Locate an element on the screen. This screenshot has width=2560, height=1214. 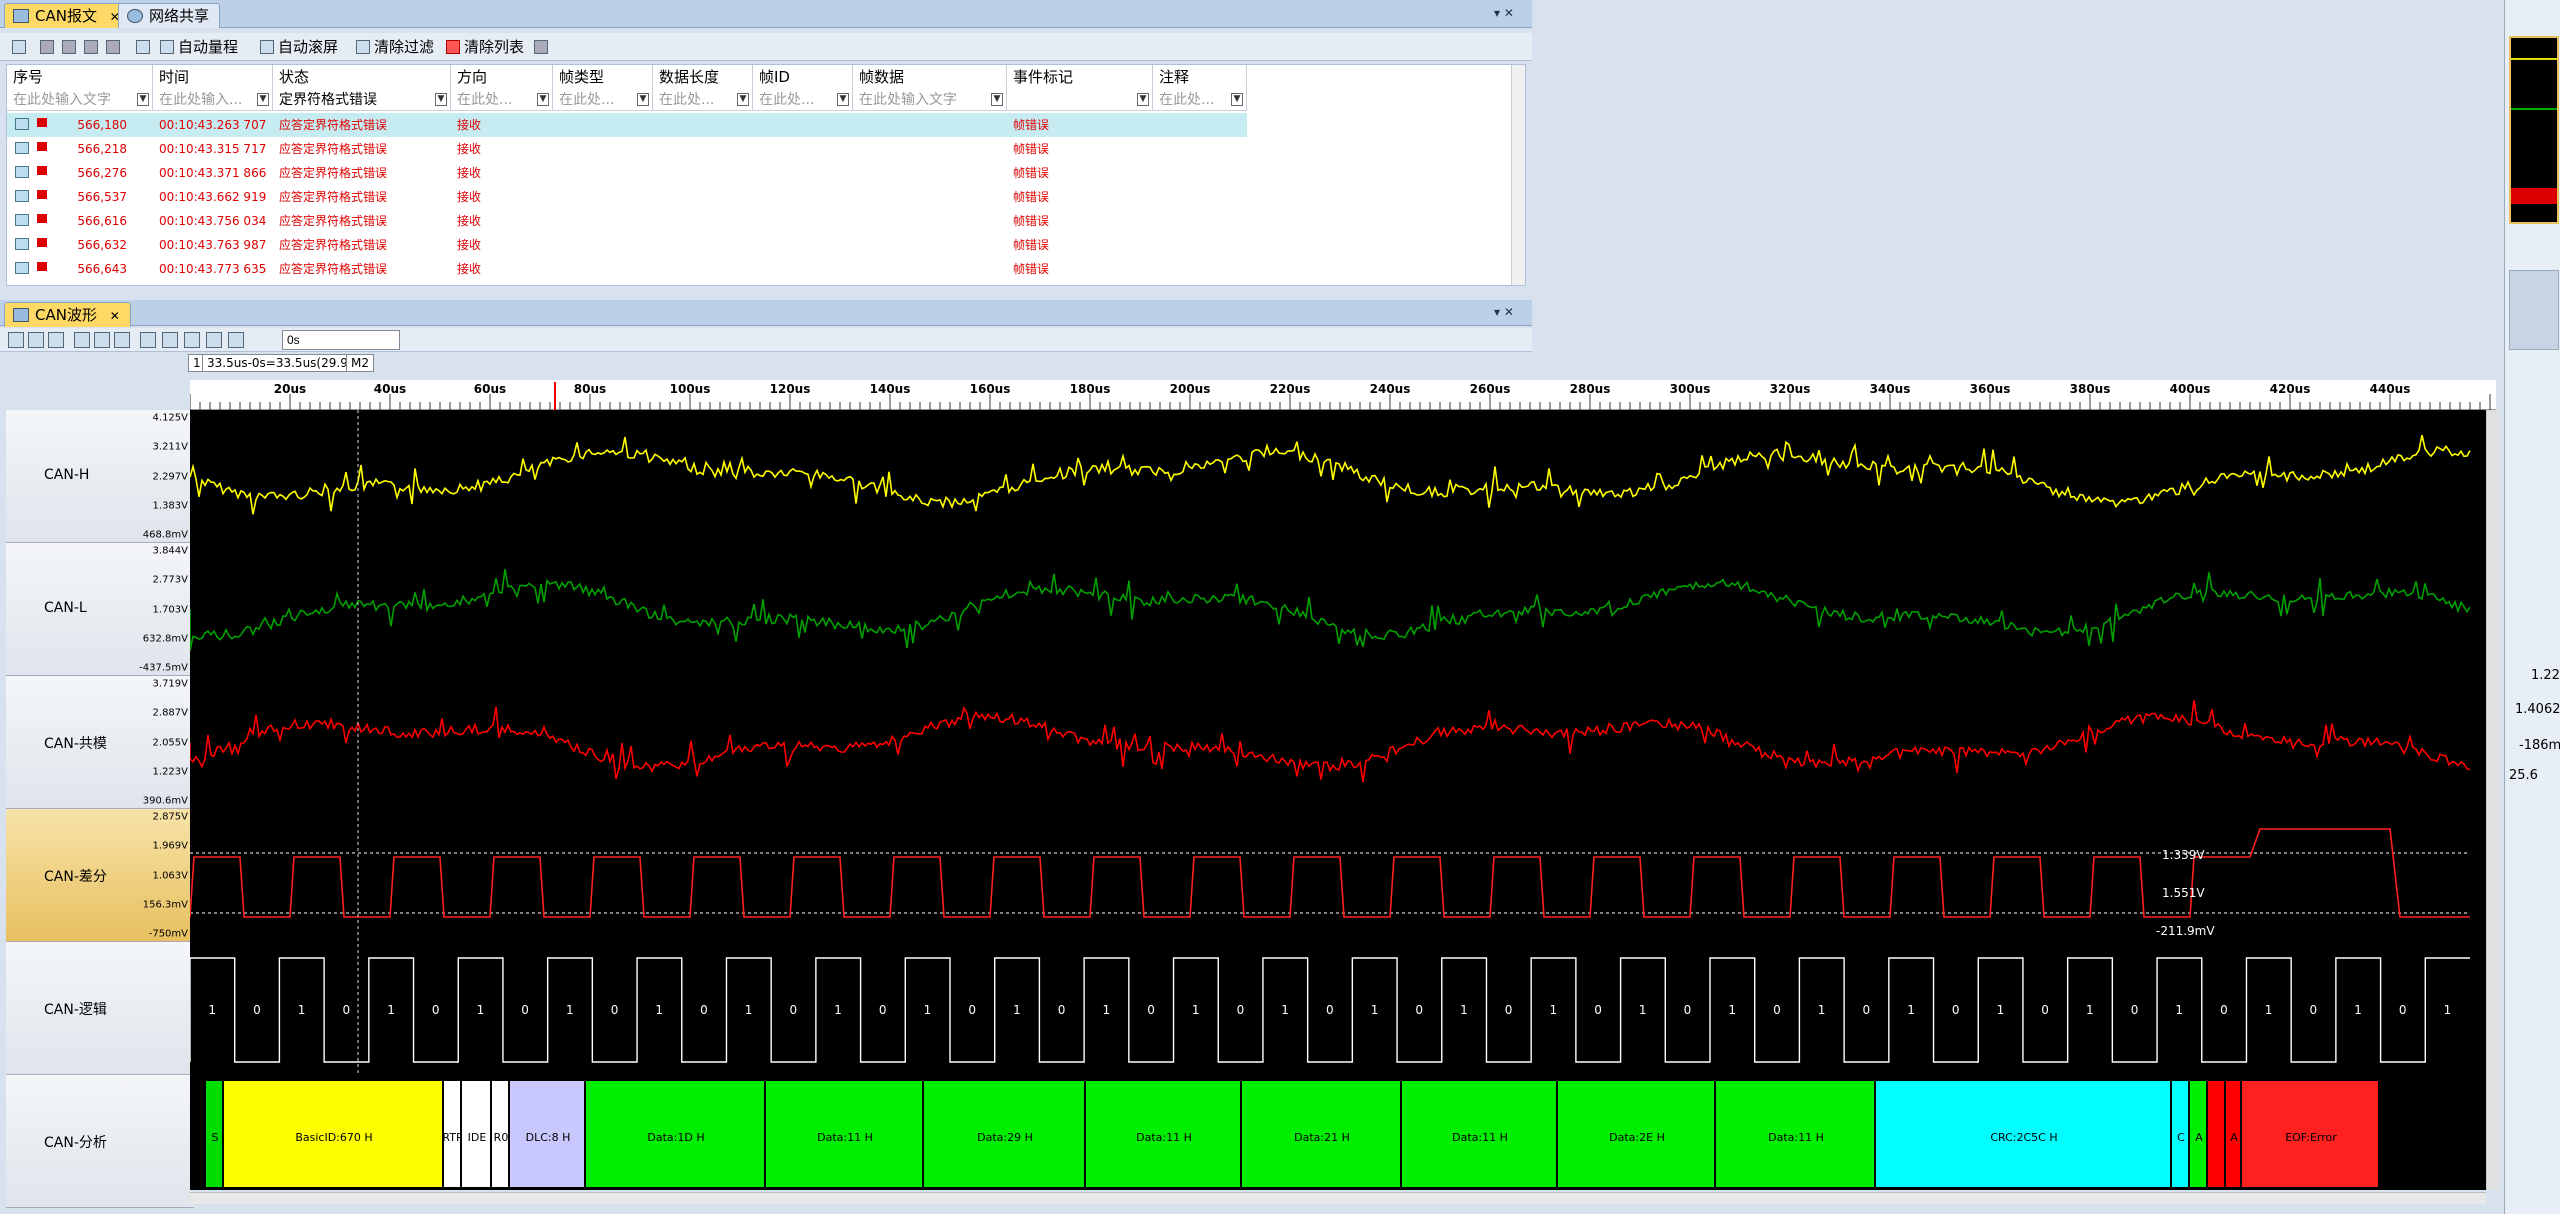
table-row: 566,218 00:10:43.315 717 应答定界符格式错误 接收 帧错误 is located at coordinates (627, 149).